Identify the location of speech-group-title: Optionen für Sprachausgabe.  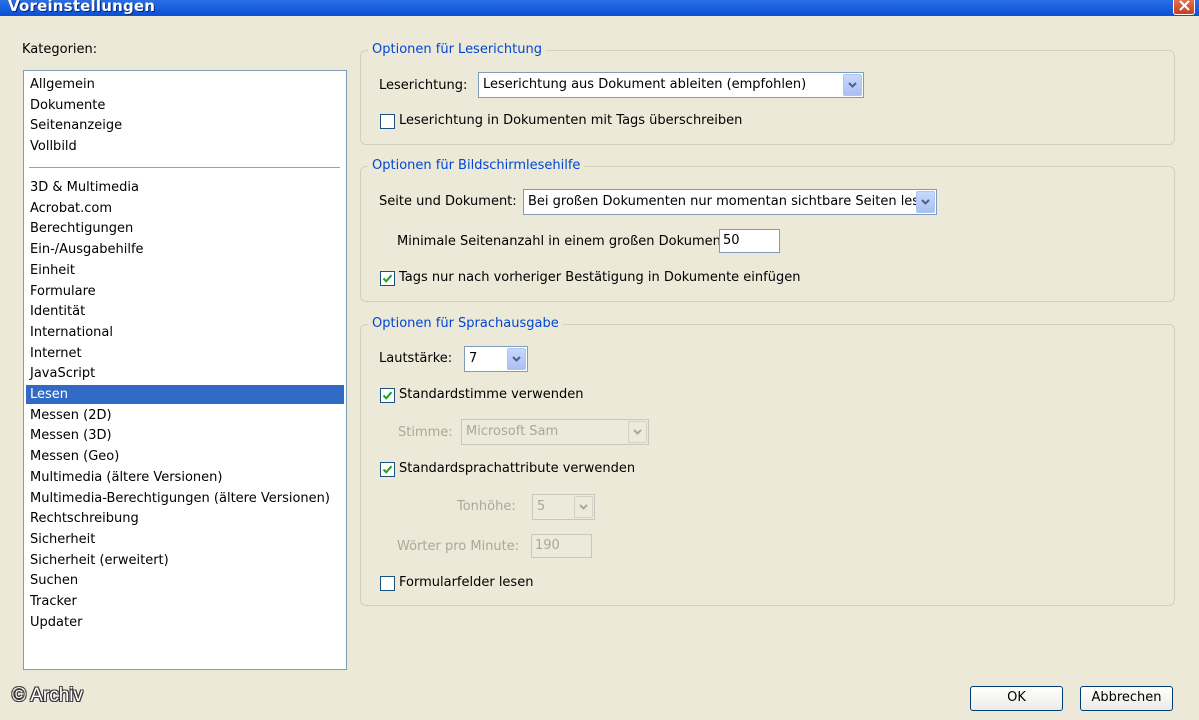
(465, 324).